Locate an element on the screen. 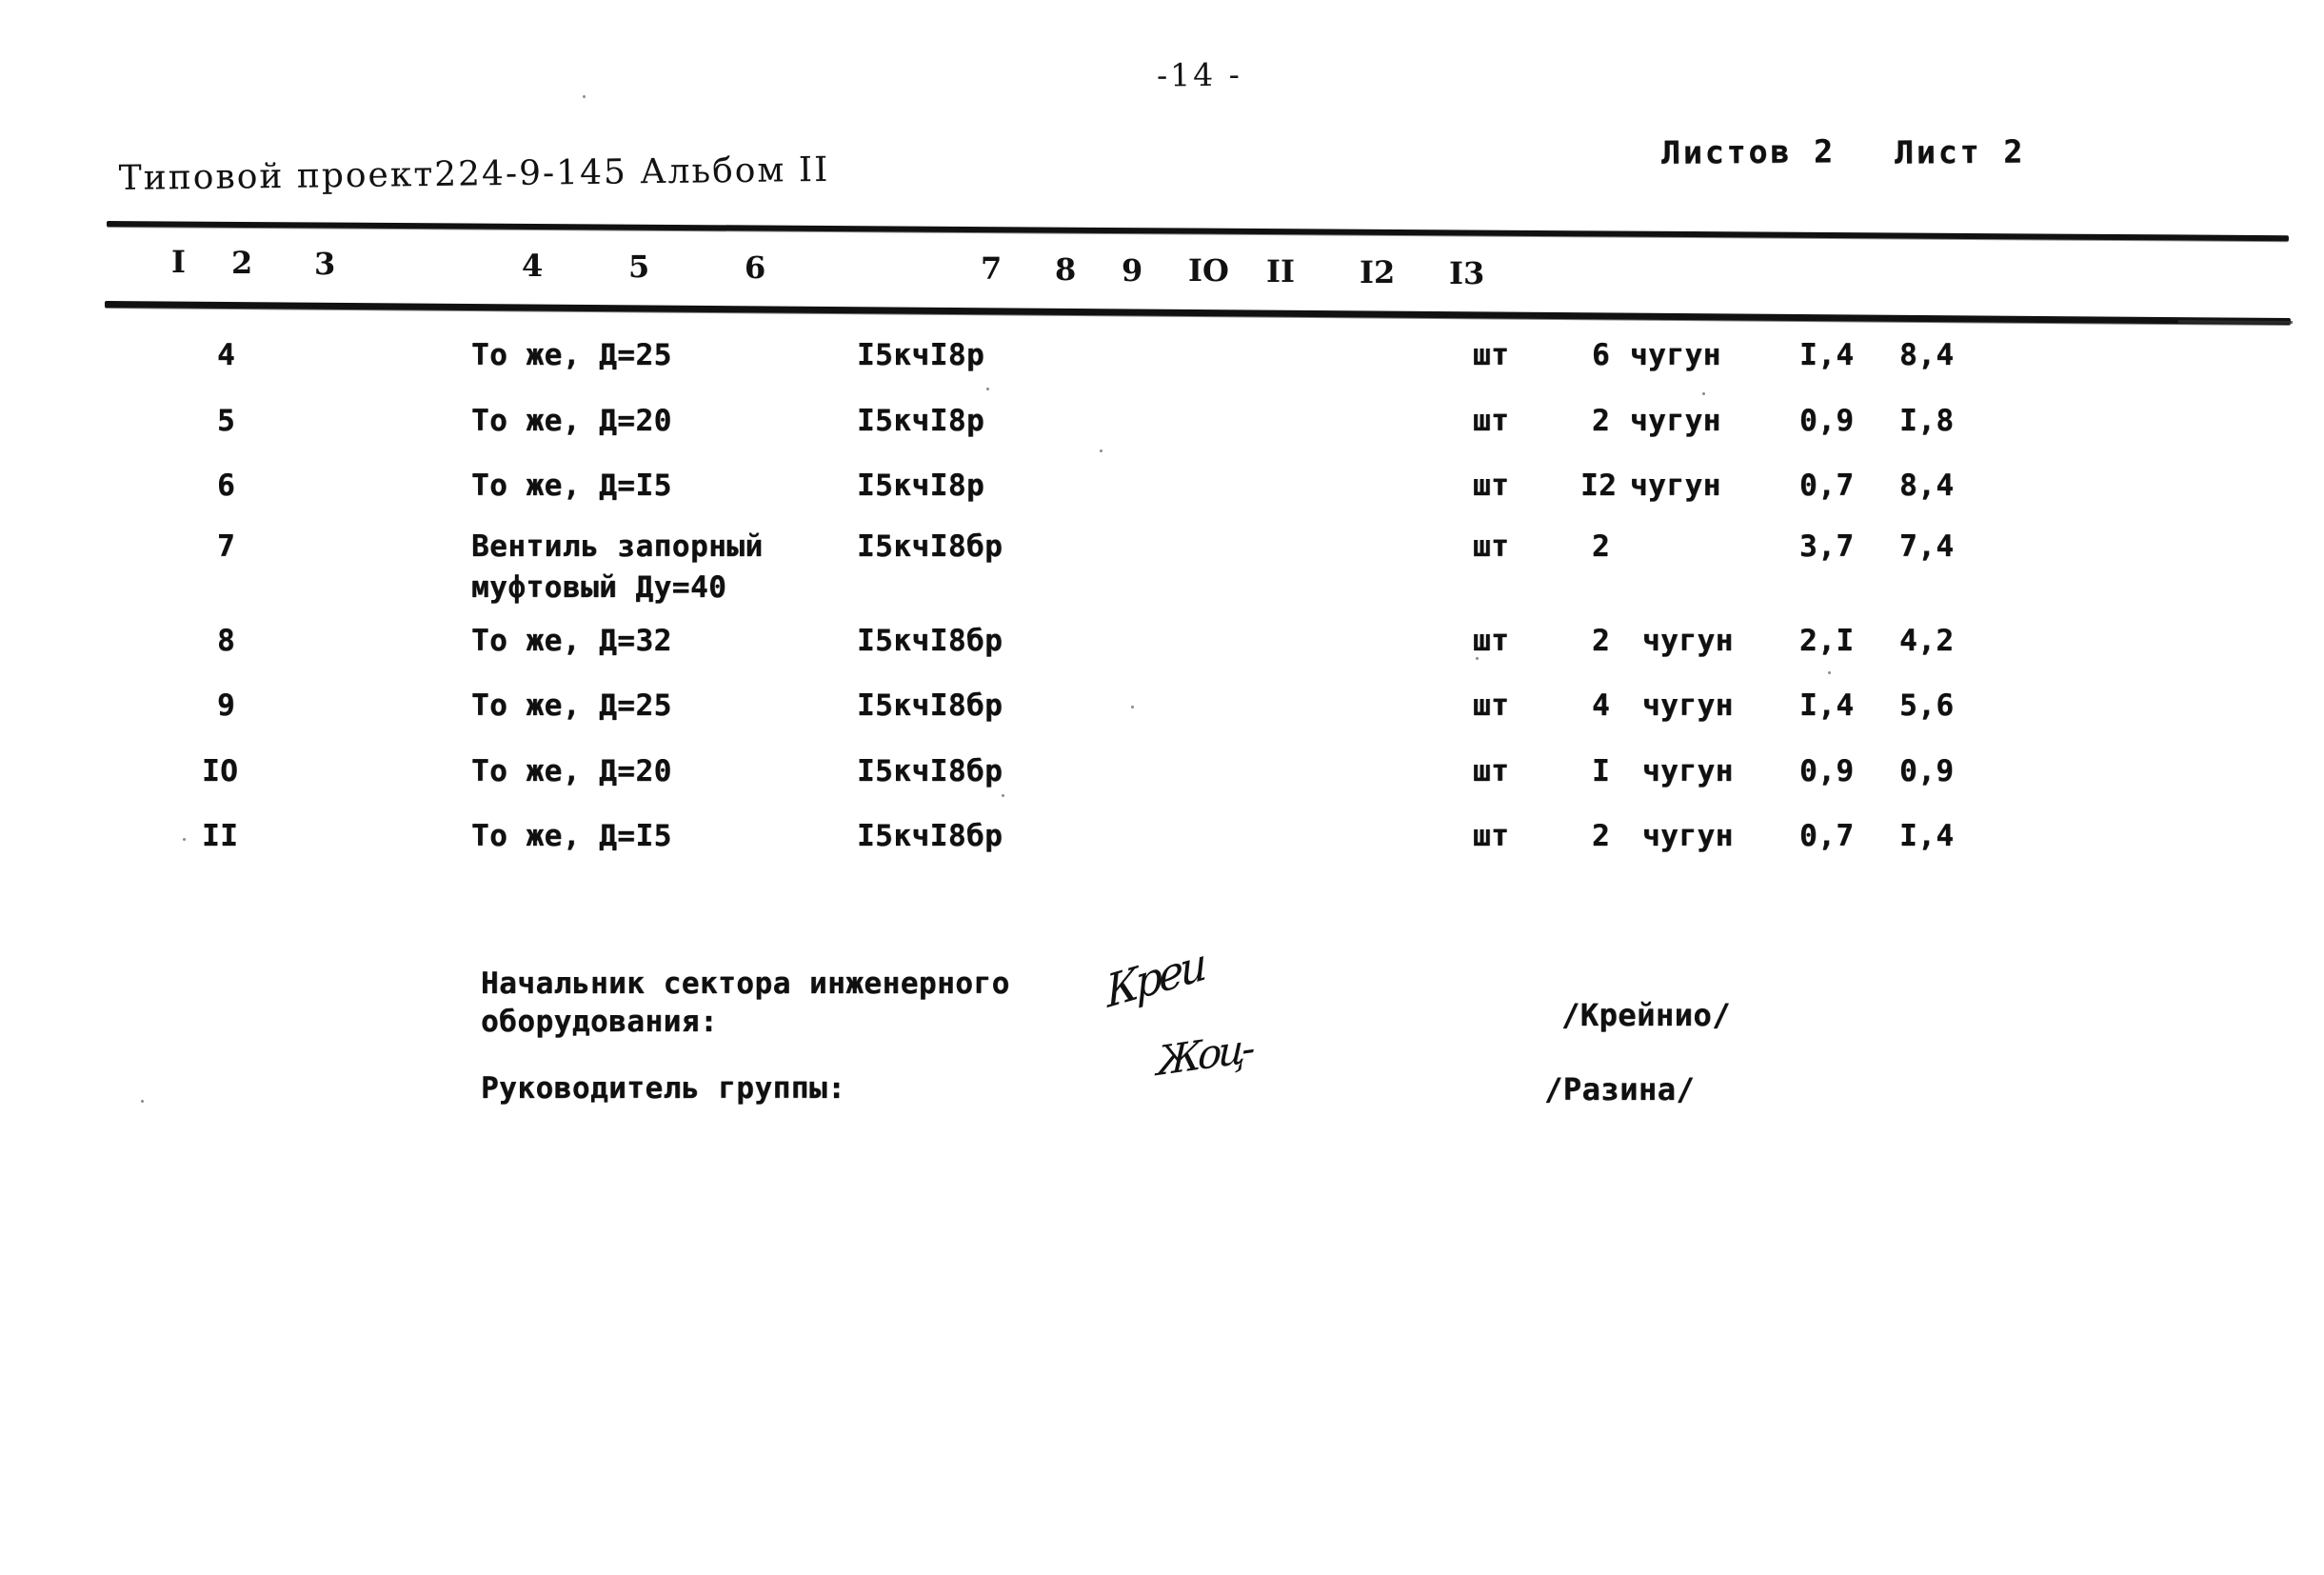  item-mass-total: 4,2 is located at coordinates (1927, 641).